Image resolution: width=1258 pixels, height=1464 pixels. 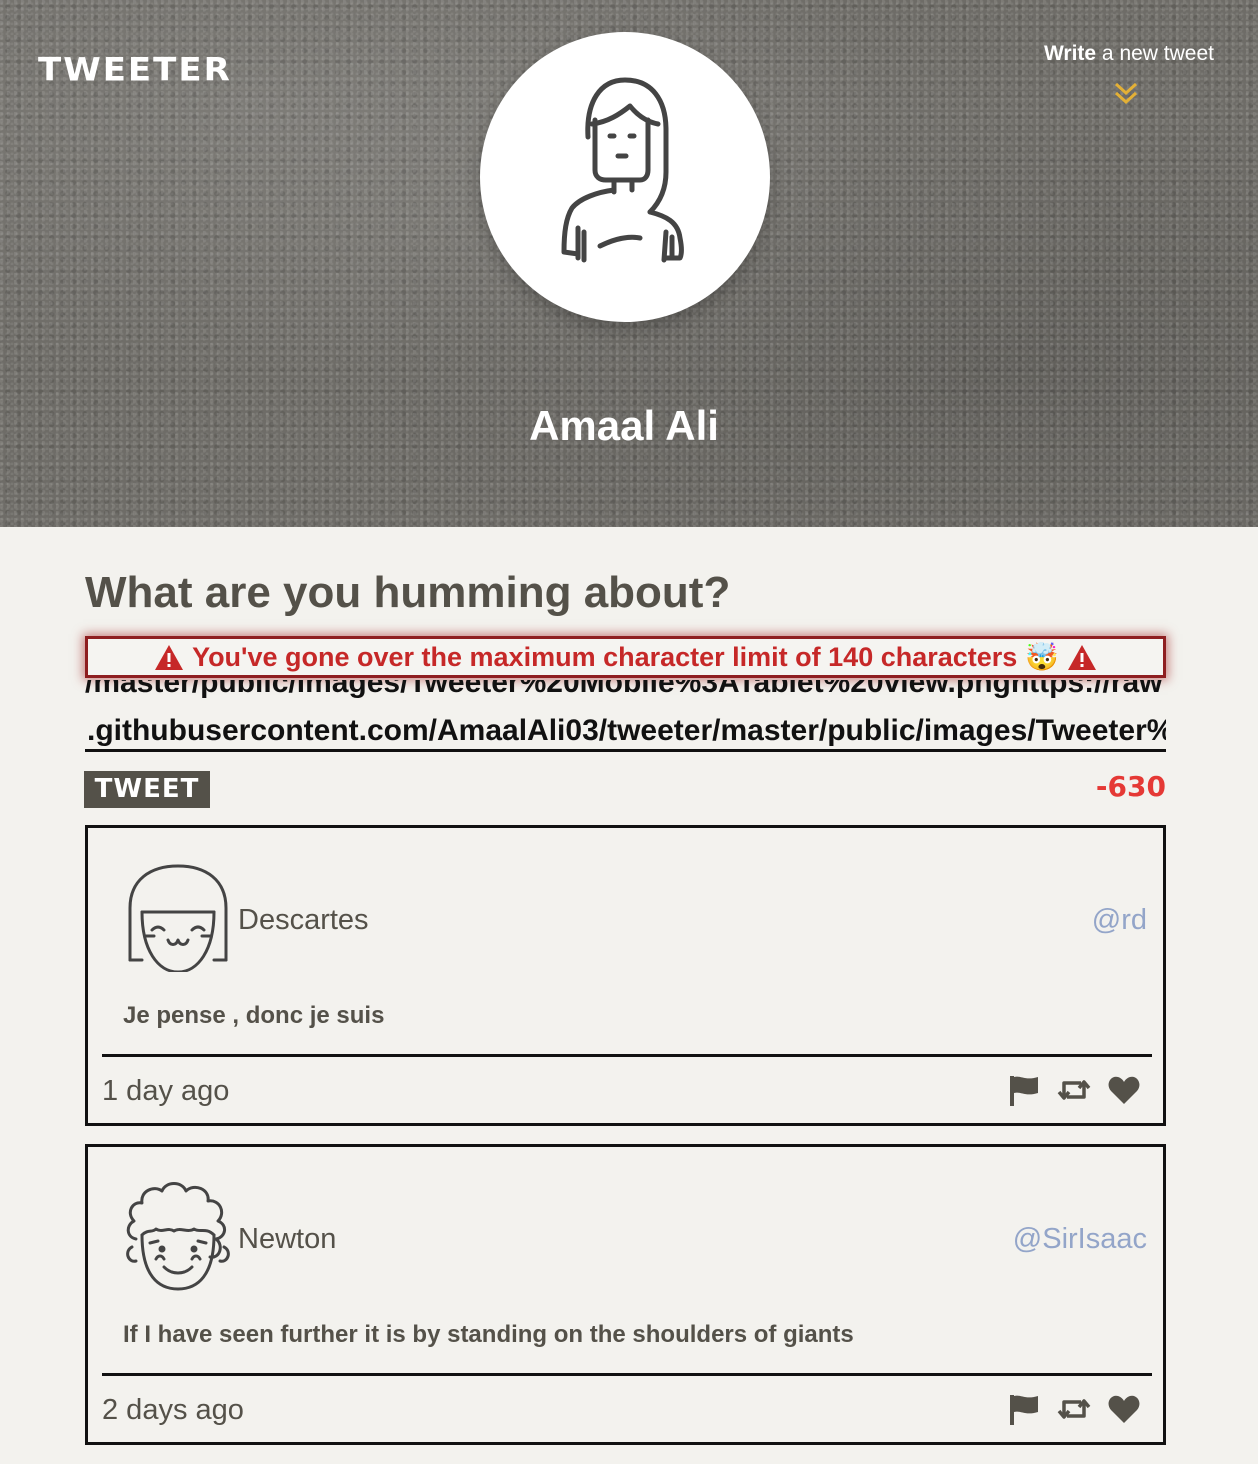 I want to click on mind-blown-emoji: 🤯, so click(x=1042, y=657).